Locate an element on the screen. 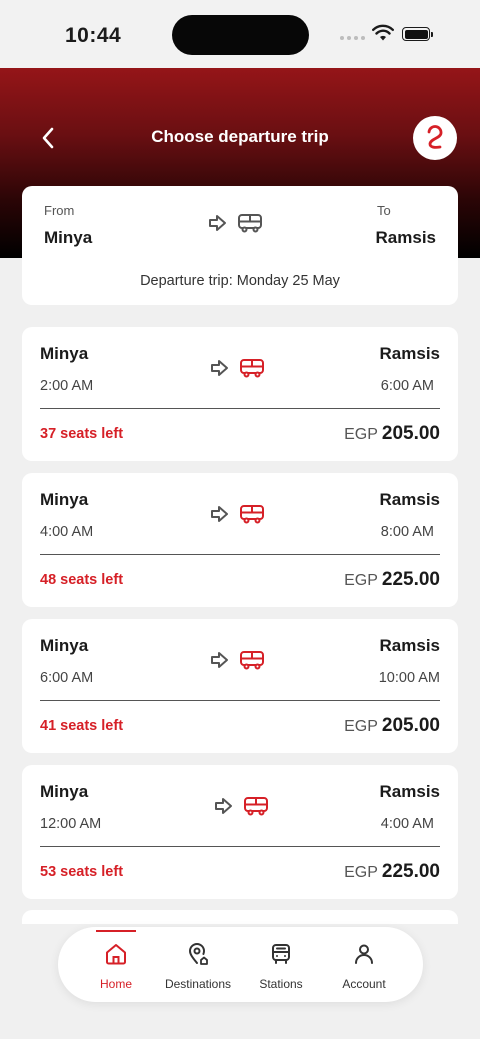 This screenshot has width=480, height=1039. trip-departure-time: 2:00 AM is located at coordinates (67, 386).